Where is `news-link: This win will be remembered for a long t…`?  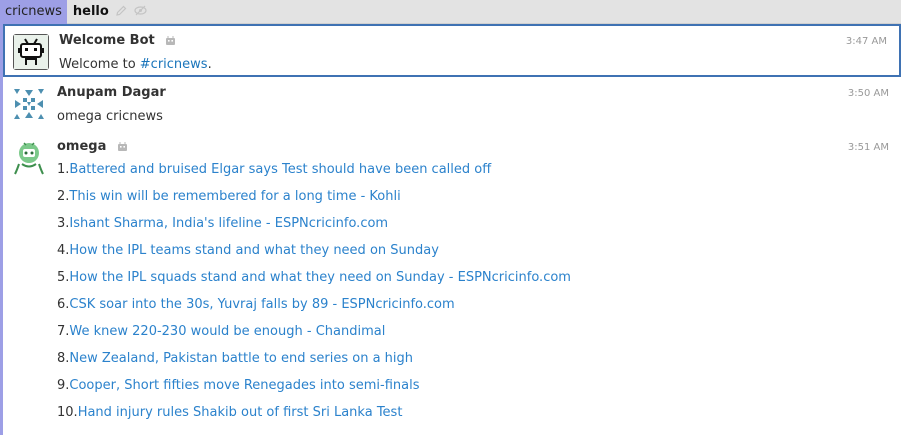 news-link: This win will be remembered for a long t… is located at coordinates (234, 196).